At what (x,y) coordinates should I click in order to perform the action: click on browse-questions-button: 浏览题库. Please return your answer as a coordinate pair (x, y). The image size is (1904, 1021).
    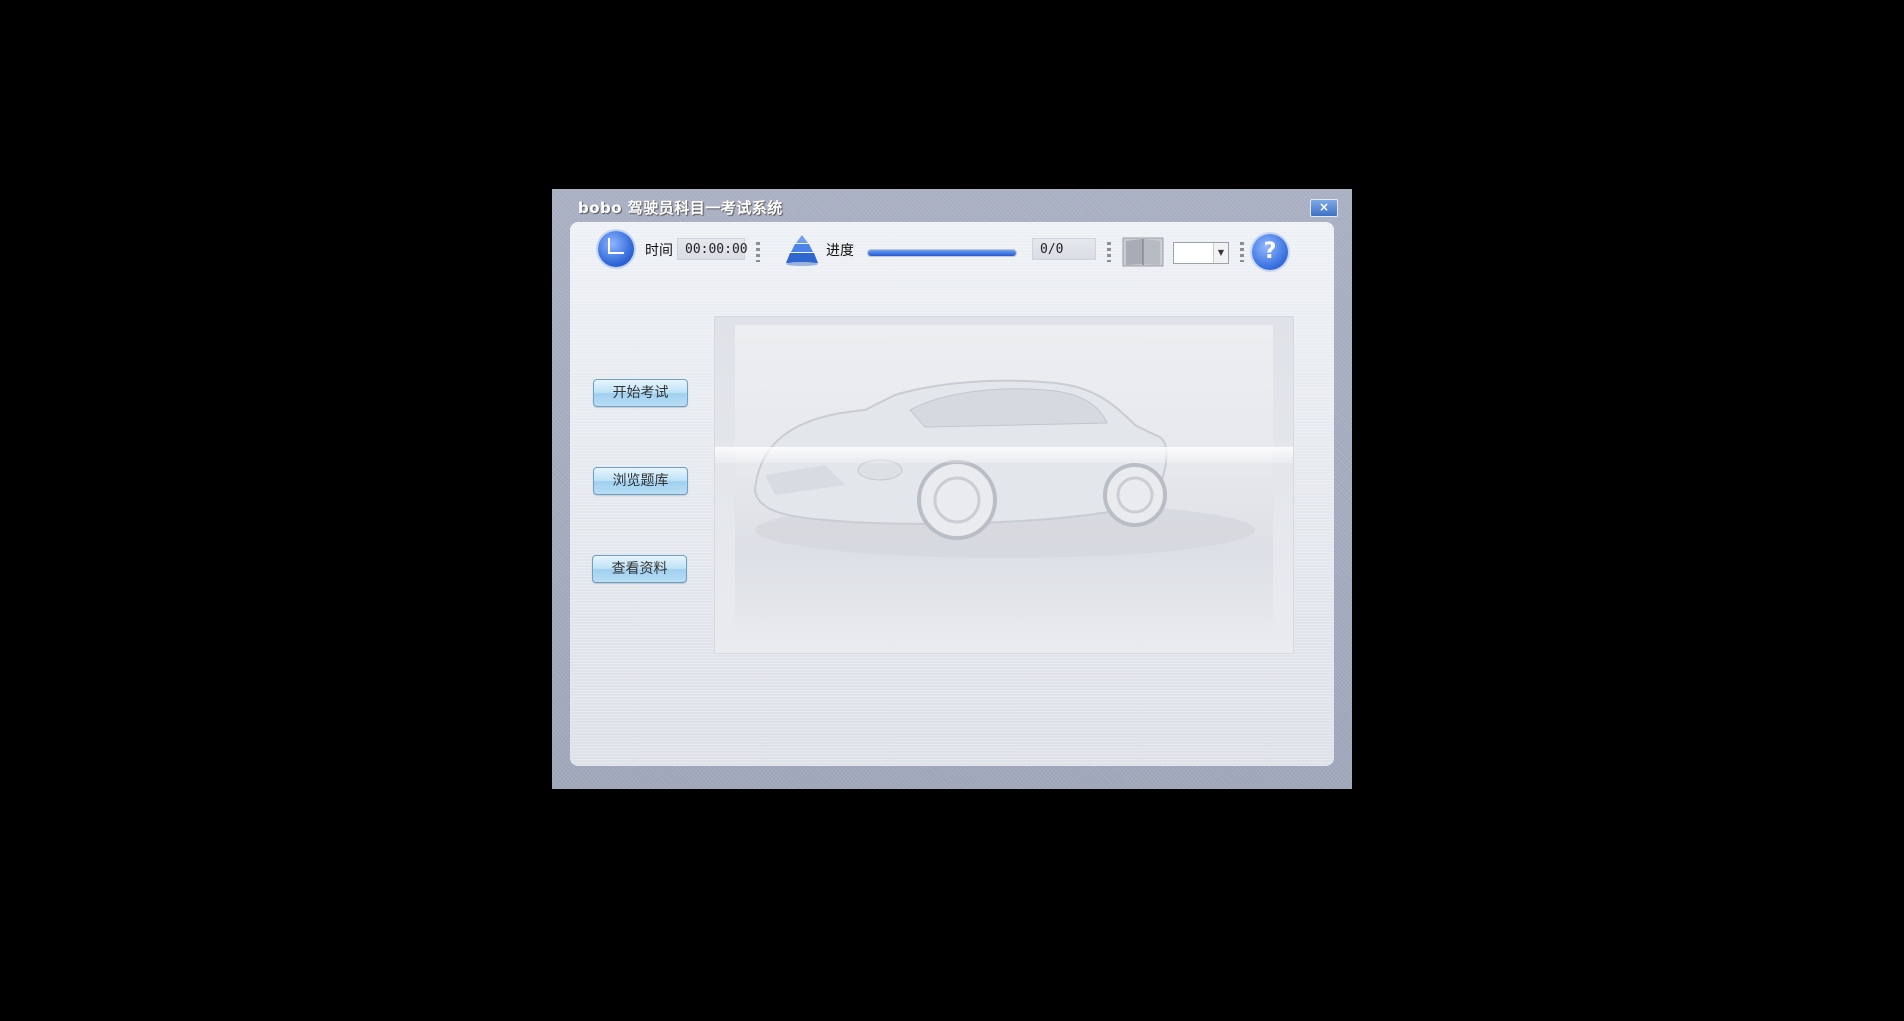
    Looking at the image, I should click on (640, 481).